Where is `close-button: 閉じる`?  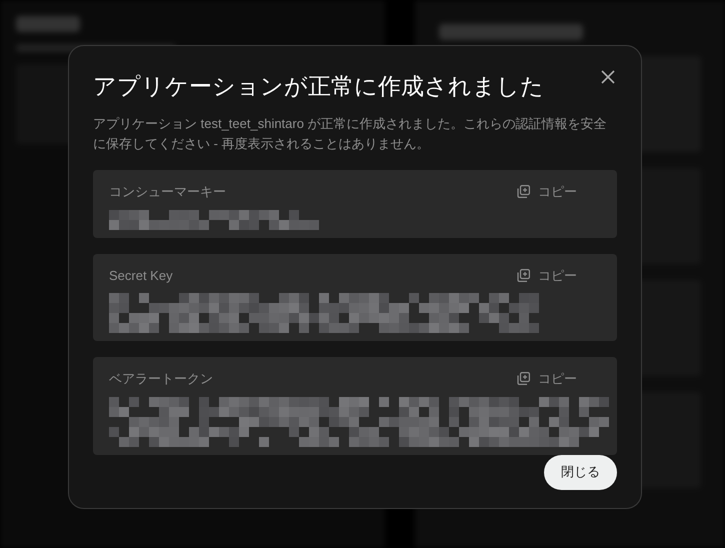
close-button: 閉じる is located at coordinates (580, 472).